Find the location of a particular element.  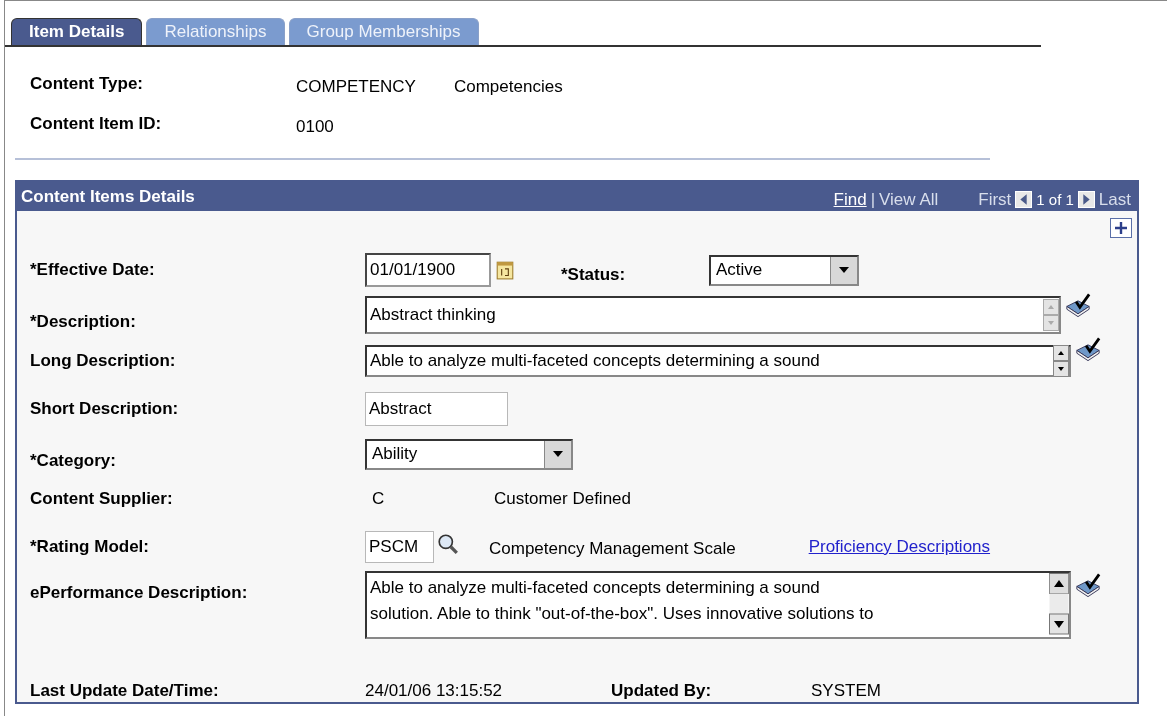

status-dropdown: Active is located at coordinates (784, 270).